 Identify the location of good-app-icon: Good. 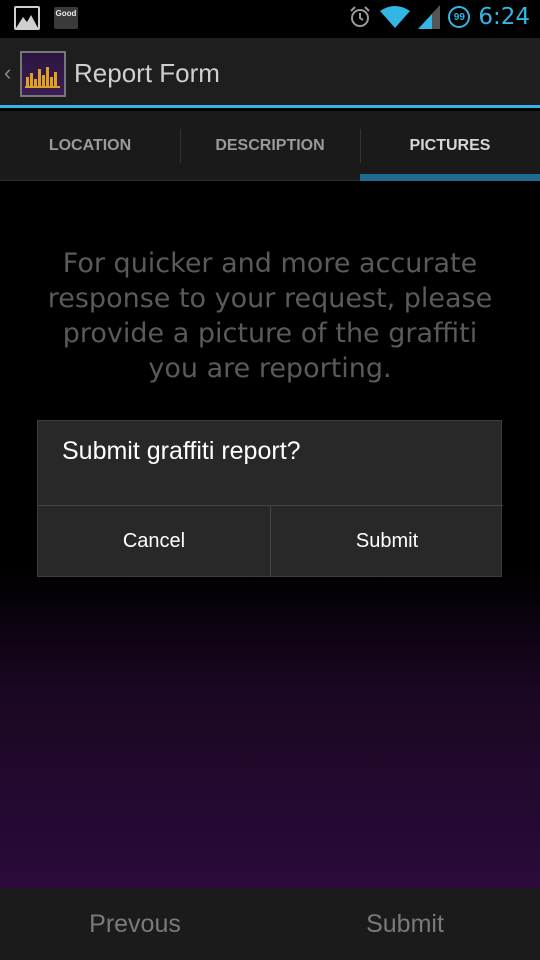
(66, 18).